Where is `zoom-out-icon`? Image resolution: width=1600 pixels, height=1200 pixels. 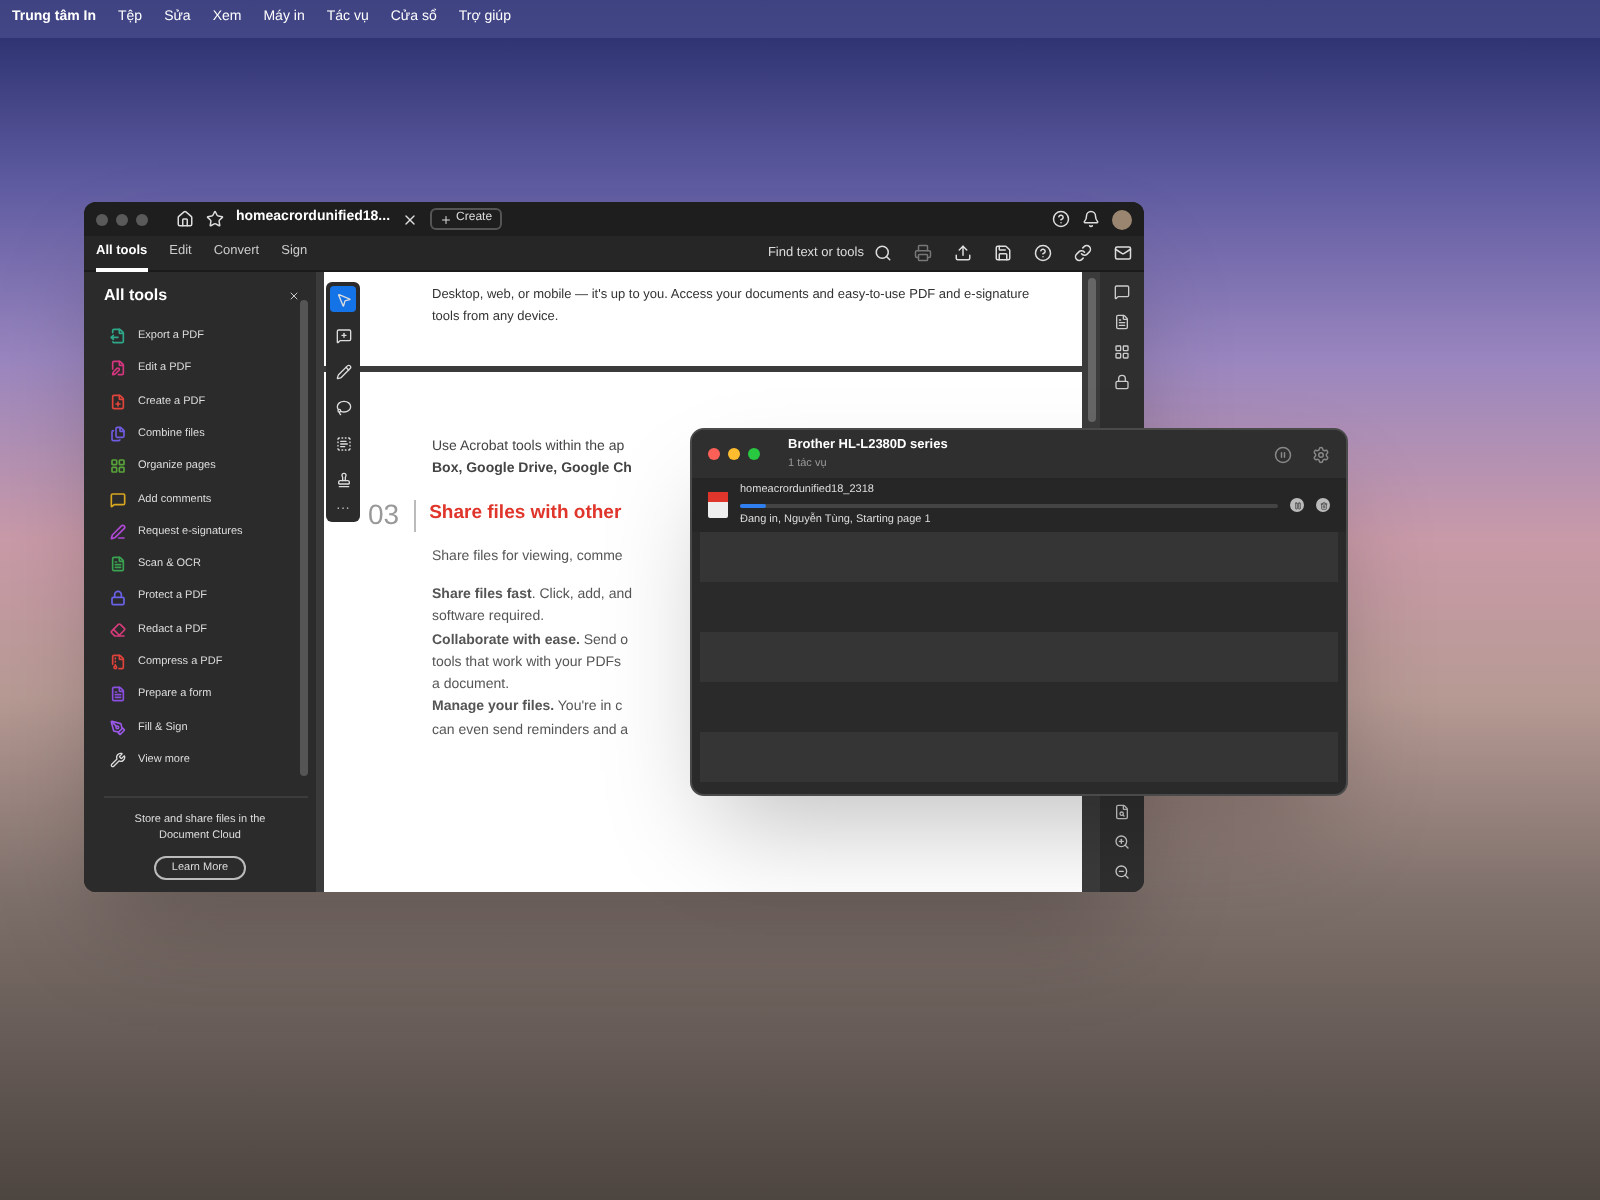
zoom-out-icon is located at coordinates (1122, 872).